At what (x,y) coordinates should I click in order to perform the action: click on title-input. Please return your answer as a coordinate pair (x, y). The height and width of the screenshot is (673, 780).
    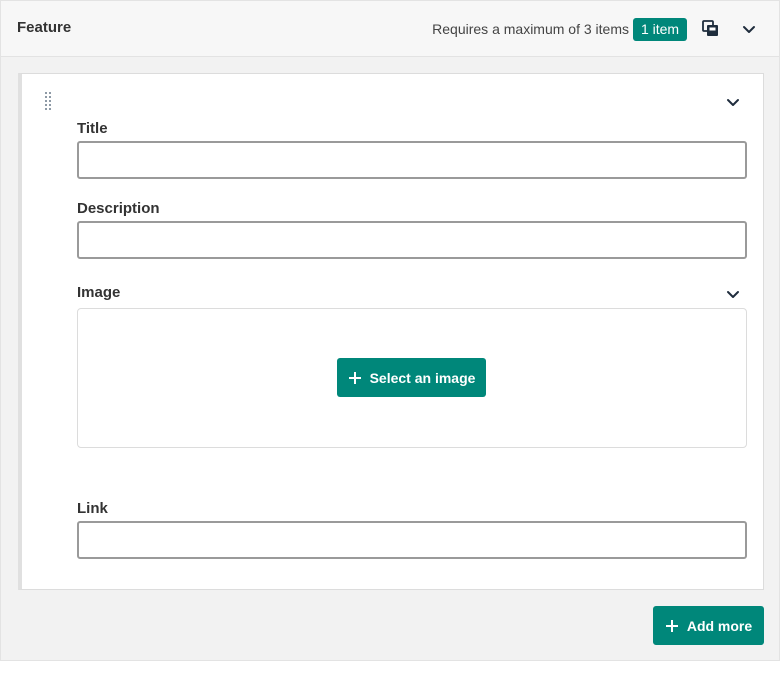
    Looking at the image, I should click on (412, 160).